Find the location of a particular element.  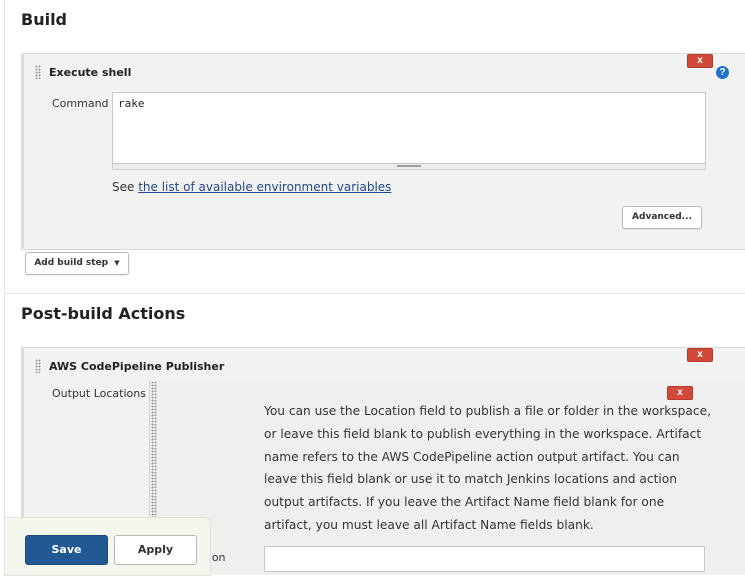

see-text: See is located at coordinates (125, 187).